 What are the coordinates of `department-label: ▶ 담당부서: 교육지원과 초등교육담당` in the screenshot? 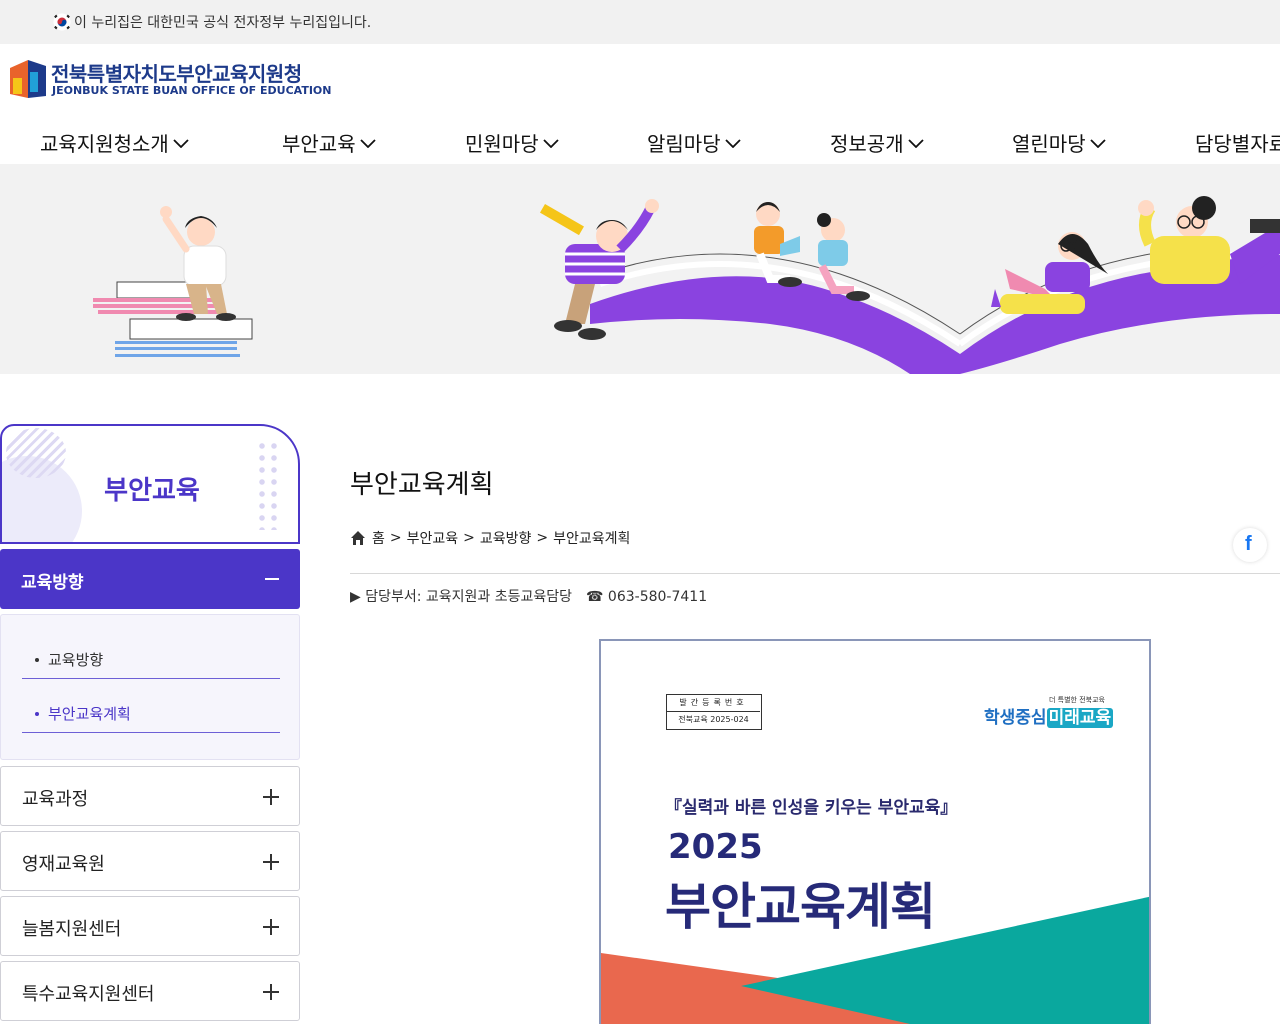 It's located at (461, 597).